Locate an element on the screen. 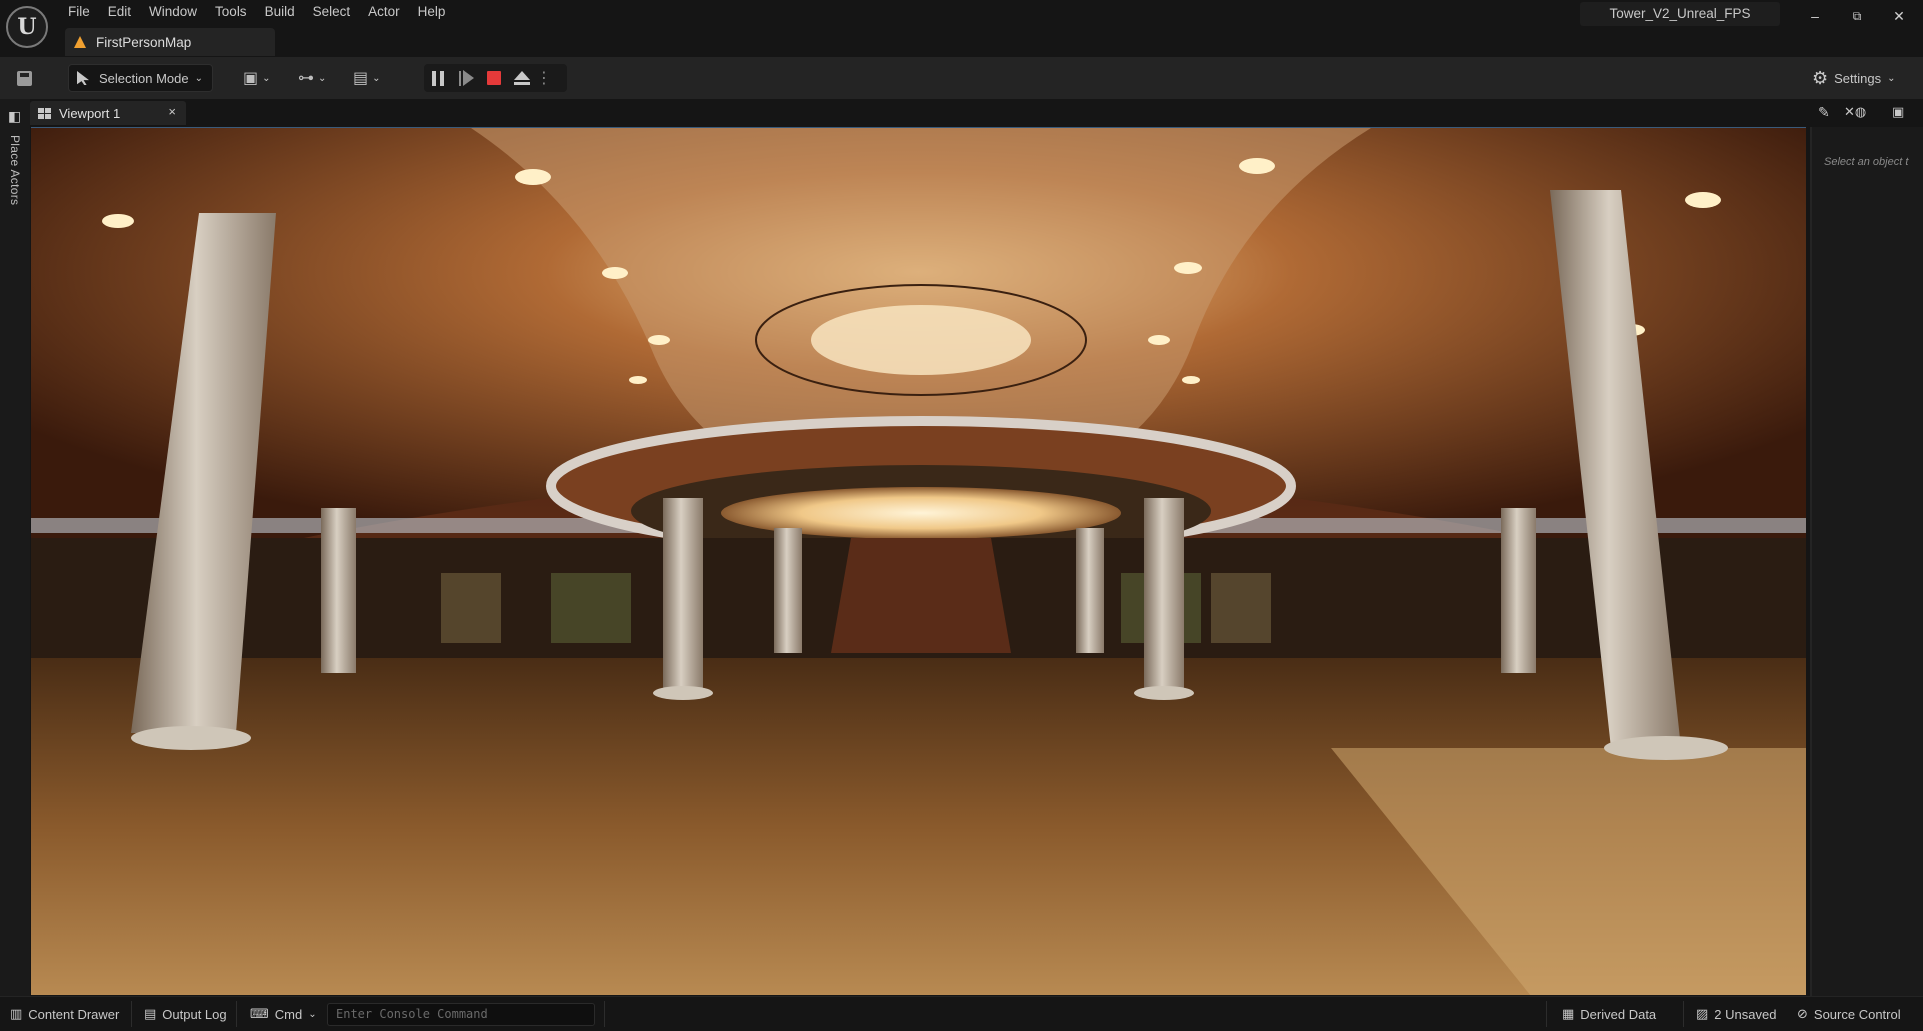 The image size is (1923, 1031). console-command-input: Enter Console Command is located at coordinates (461, 1014).